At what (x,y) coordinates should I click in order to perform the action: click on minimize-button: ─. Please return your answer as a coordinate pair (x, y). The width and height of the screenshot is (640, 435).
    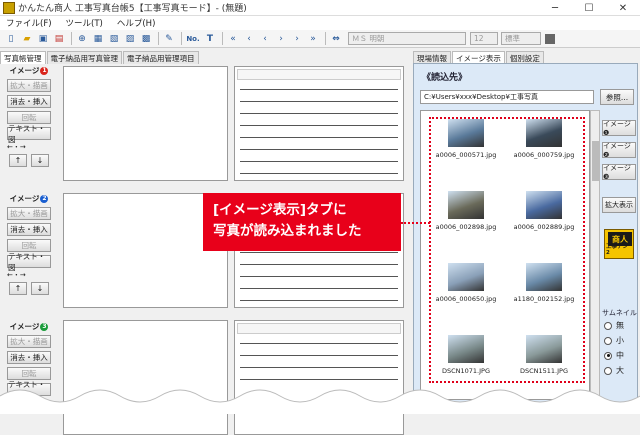
    Looking at the image, I should click on (555, 8).